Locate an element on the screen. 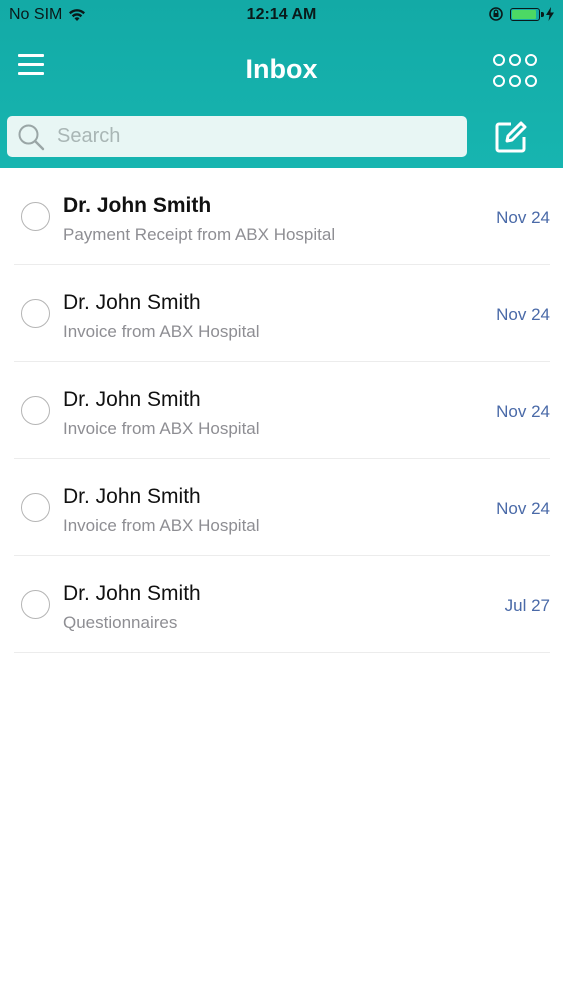 The height and width of the screenshot is (1000, 563). navigation-bar: Inbox is located at coordinates (281, 69).